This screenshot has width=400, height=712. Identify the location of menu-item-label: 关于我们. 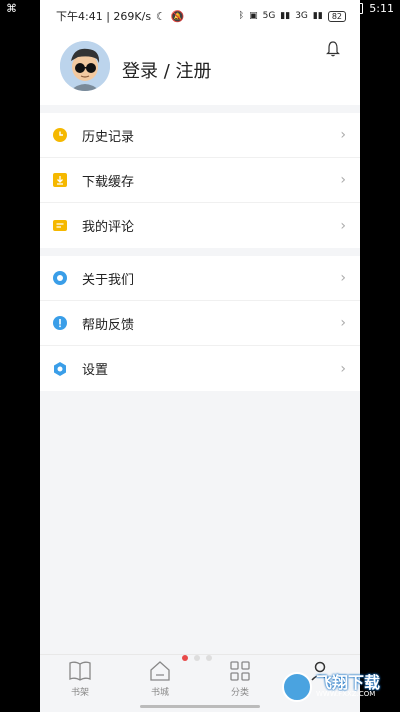
(108, 280).